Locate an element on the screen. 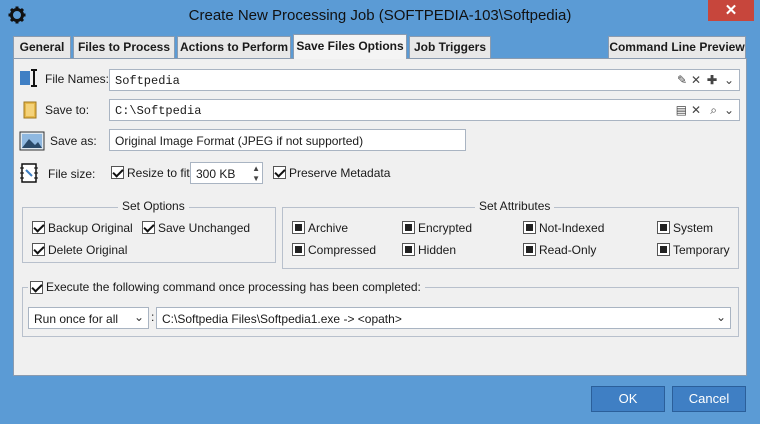  cancel-button: Cancel is located at coordinates (709, 399).